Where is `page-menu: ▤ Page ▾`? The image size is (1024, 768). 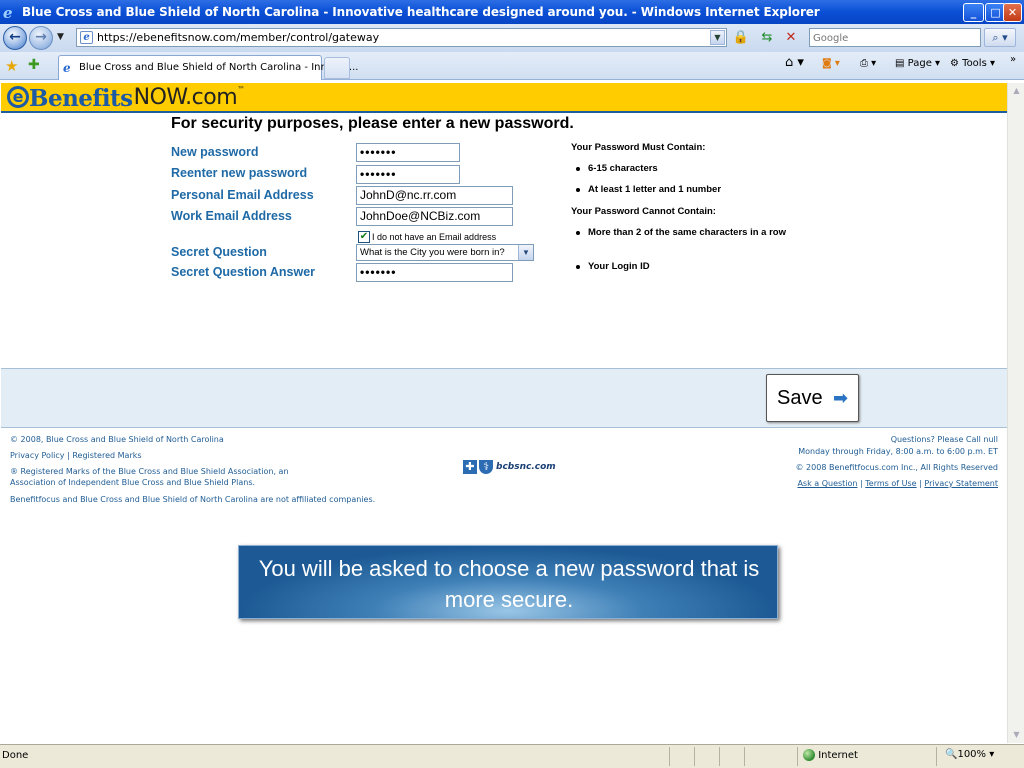 page-menu: ▤ Page ▾ is located at coordinates (917, 63).